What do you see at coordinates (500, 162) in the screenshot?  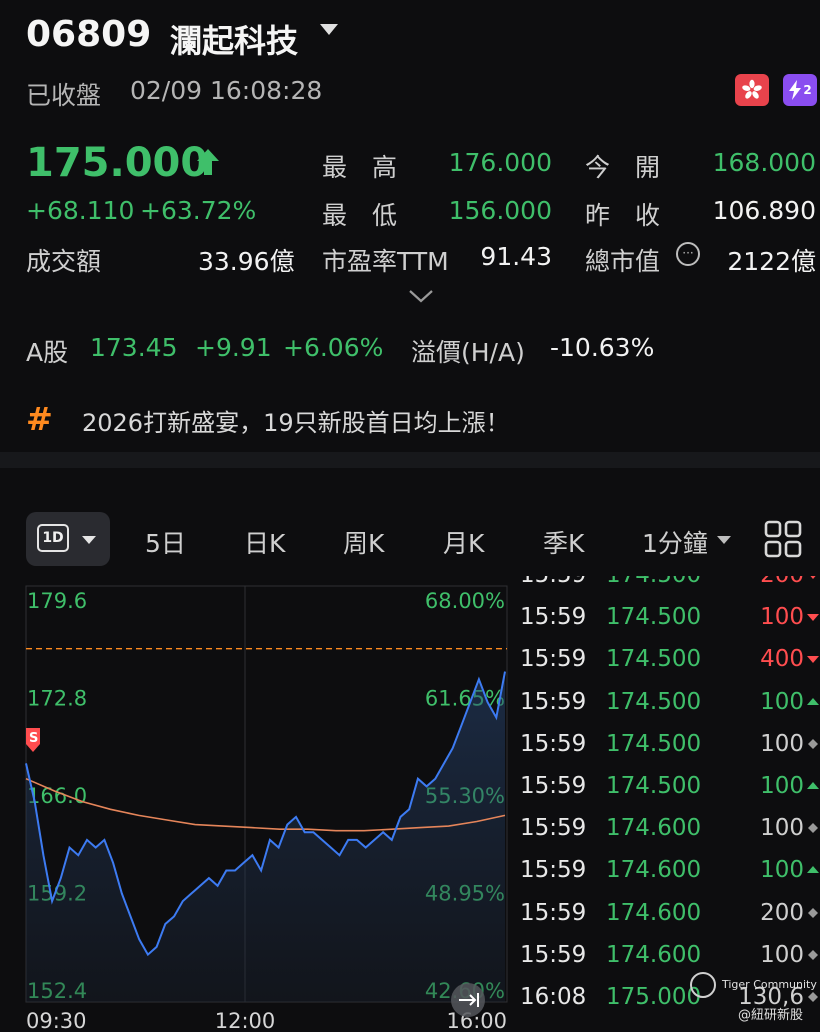 I see `high-value: 176.000` at bounding box center [500, 162].